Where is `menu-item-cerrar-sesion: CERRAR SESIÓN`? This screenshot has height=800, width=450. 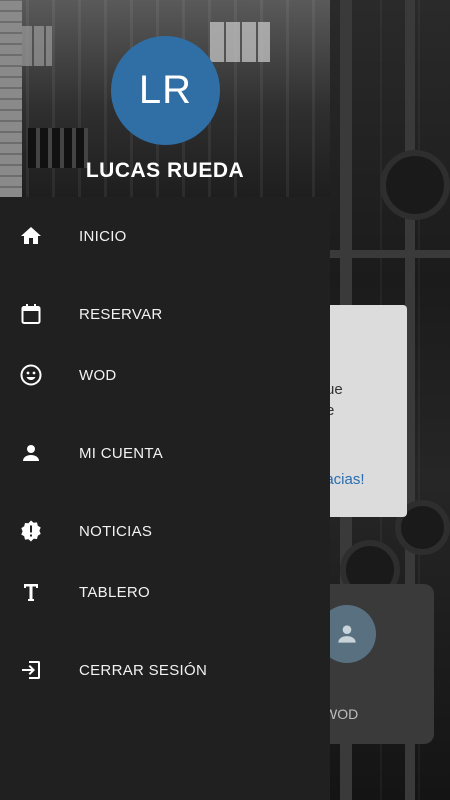
menu-item-cerrar-sesion: CERRAR SESIÓN is located at coordinates (165, 670).